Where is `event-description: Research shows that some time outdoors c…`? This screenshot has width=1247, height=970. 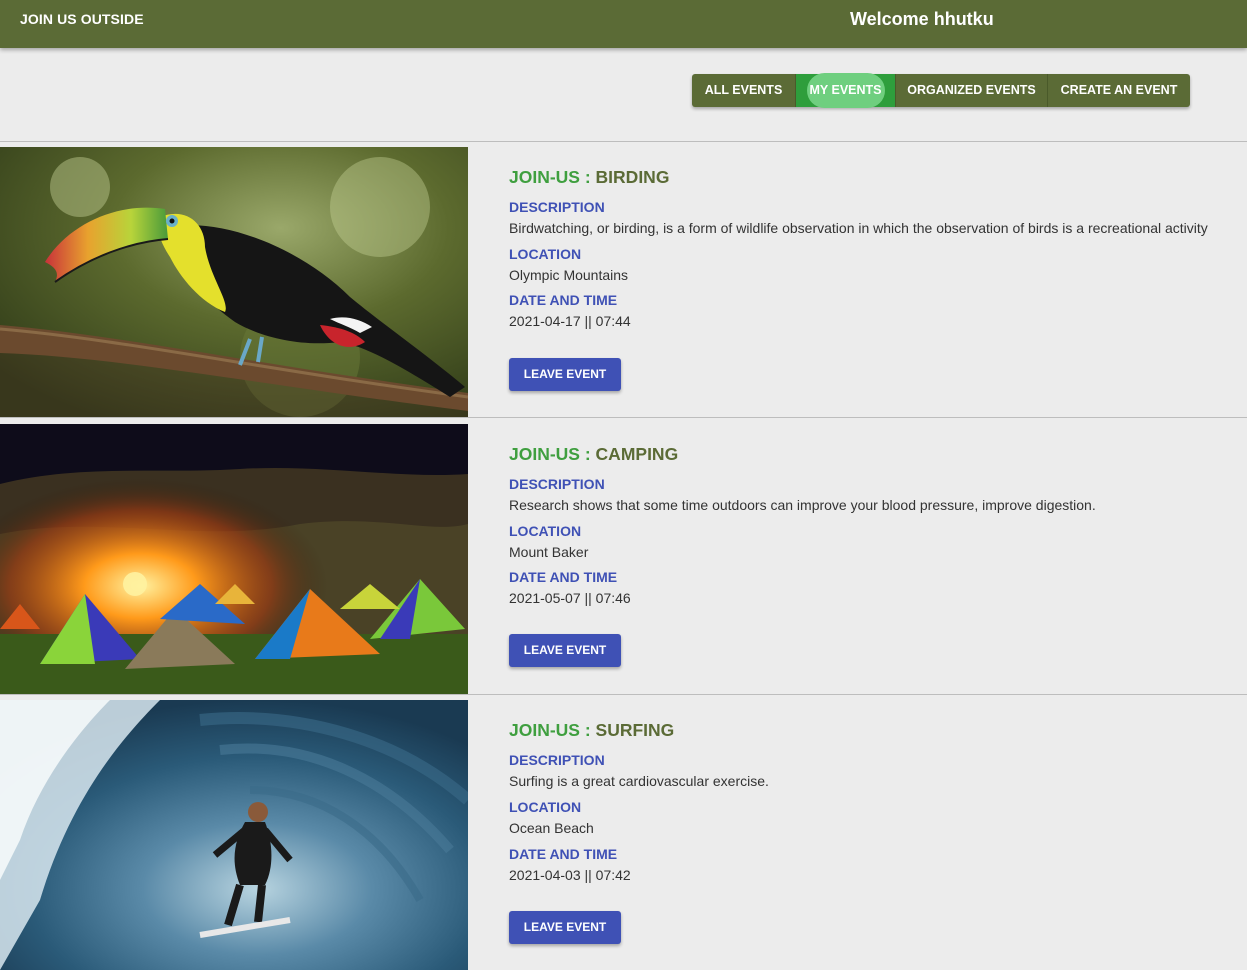 event-description: Research shows that some time outdoors c… is located at coordinates (802, 505).